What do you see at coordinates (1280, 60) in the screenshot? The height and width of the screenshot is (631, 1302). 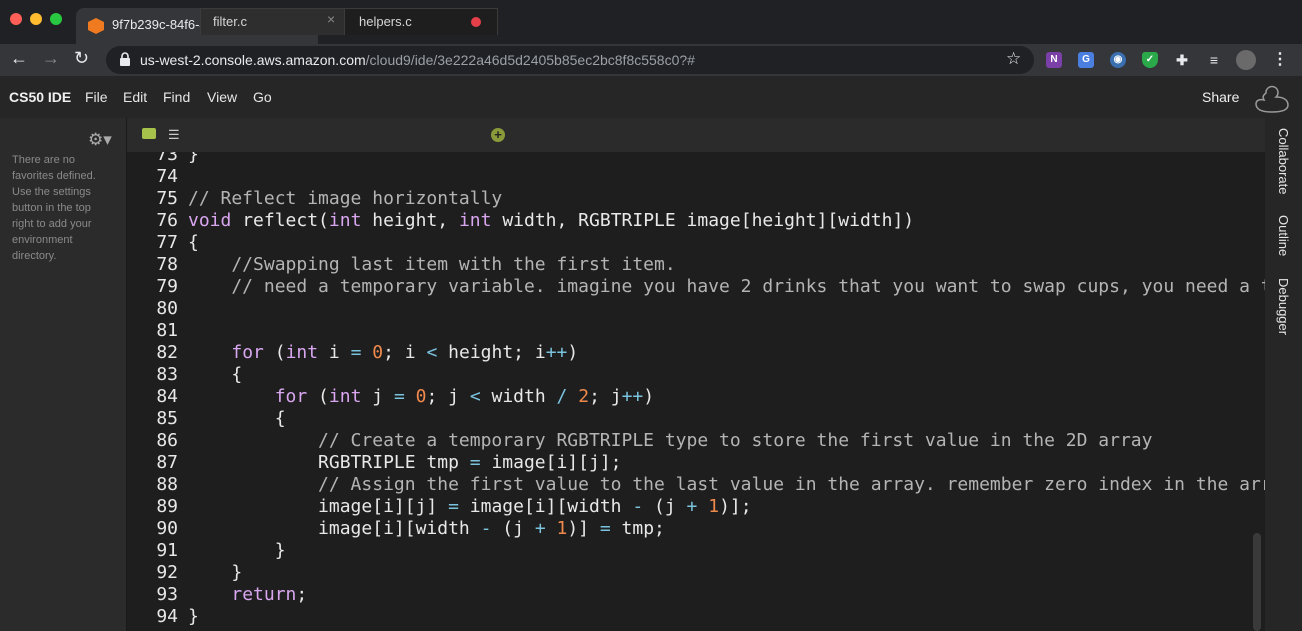 I see `browser-menu-icon: ⋮` at bounding box center [1280, 60].